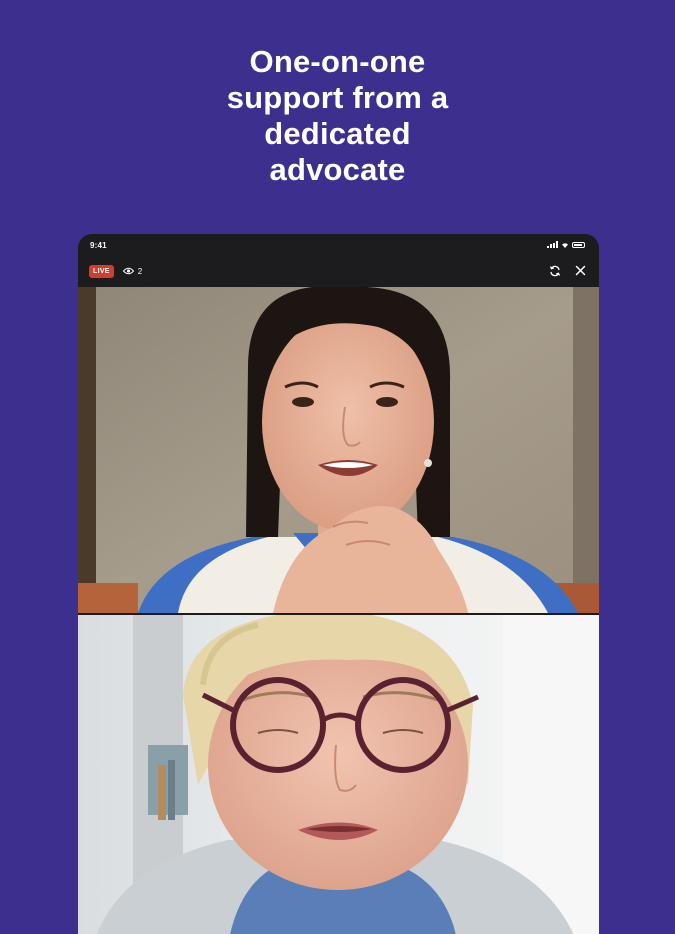 Image resolution: width=675 pixels, height=934 pixels. What do you see at coordinates (338, 245) in the screenshot?
I see `status-bar: 9:41` at bounding box center [338, 245].